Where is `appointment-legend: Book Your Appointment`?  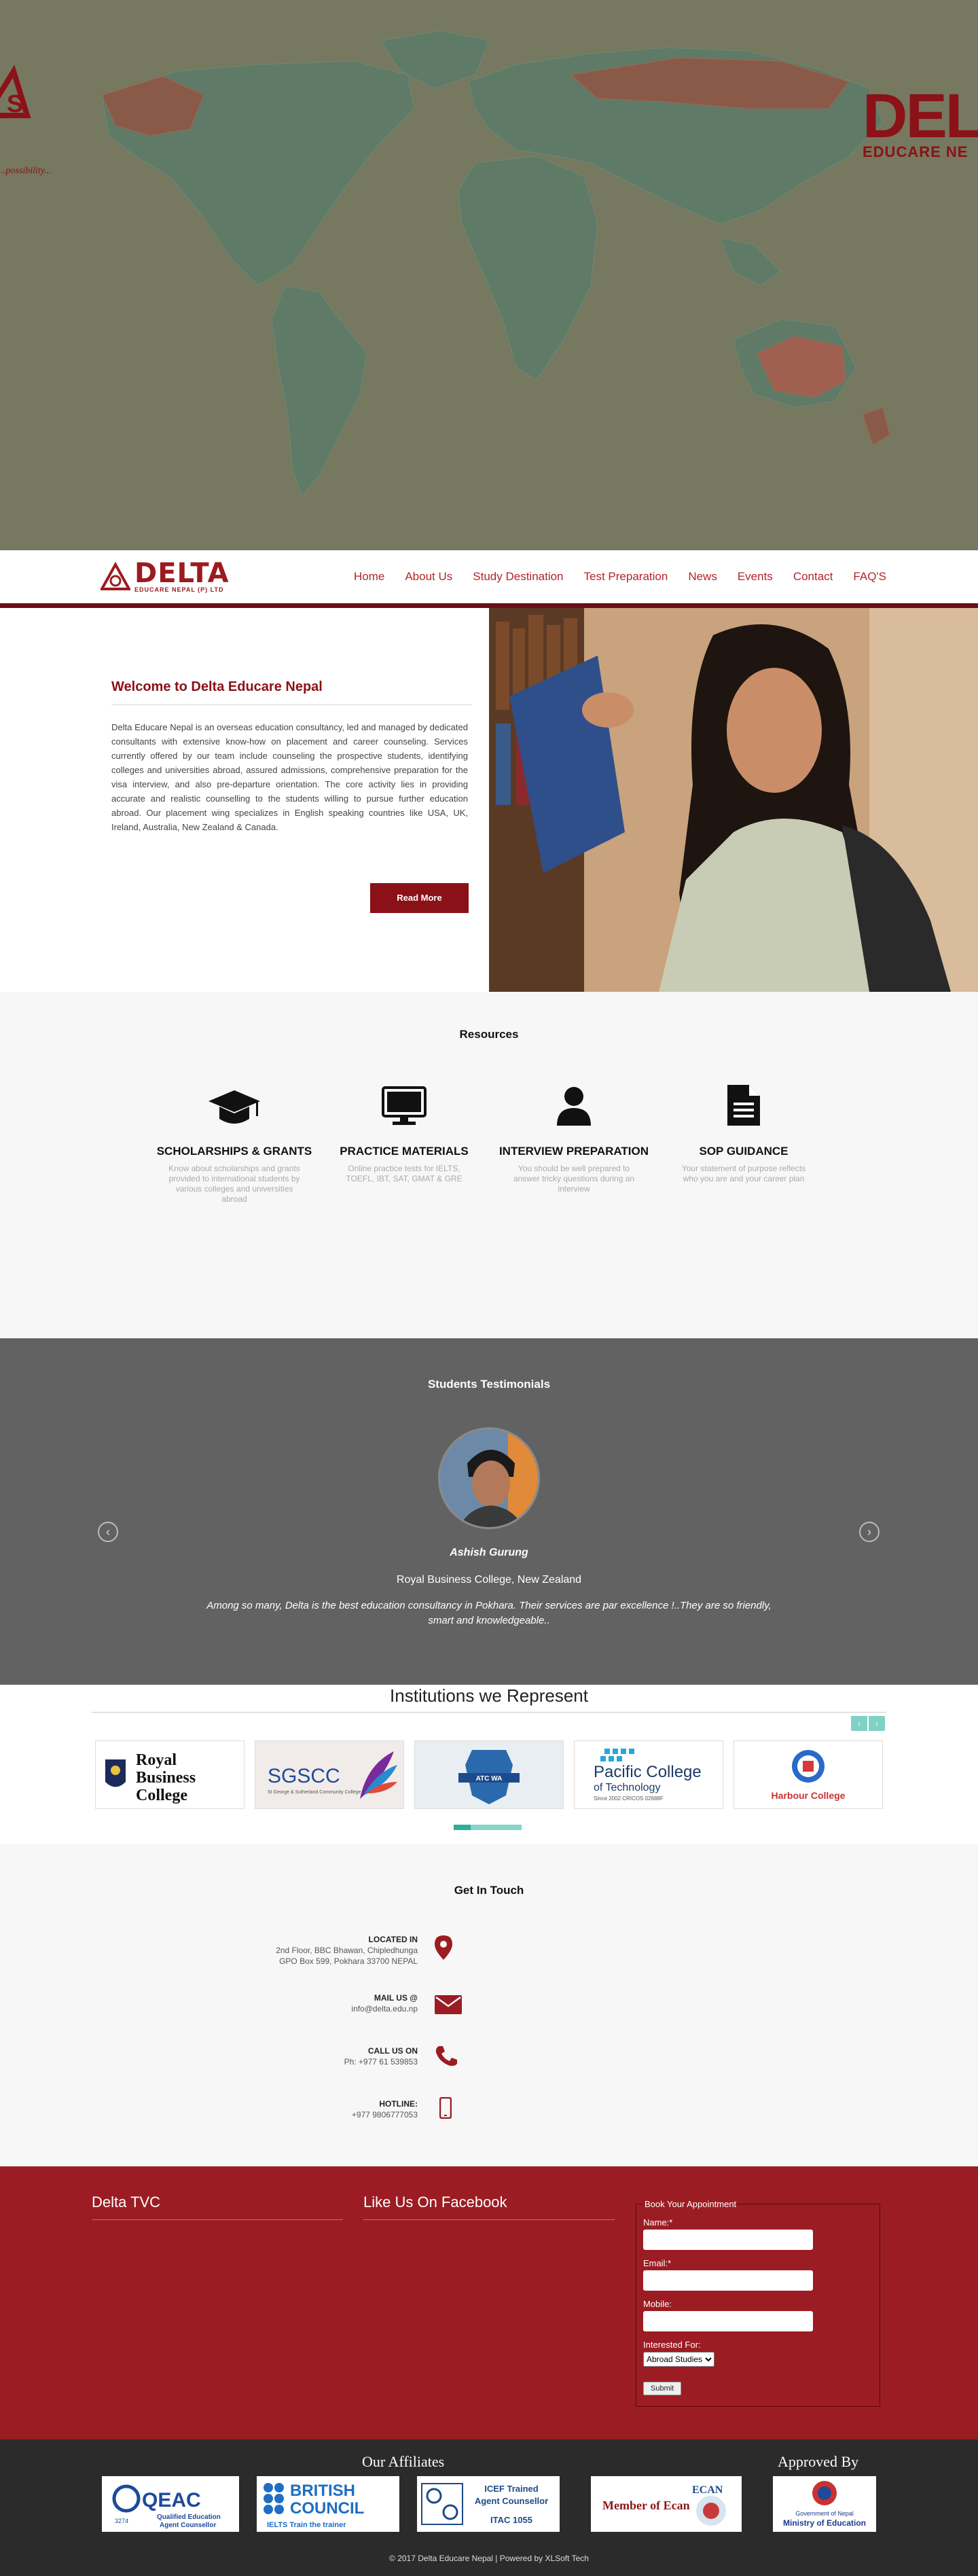 appointment-legend: Book Your Appointment is located at coordinates (691, 2204).